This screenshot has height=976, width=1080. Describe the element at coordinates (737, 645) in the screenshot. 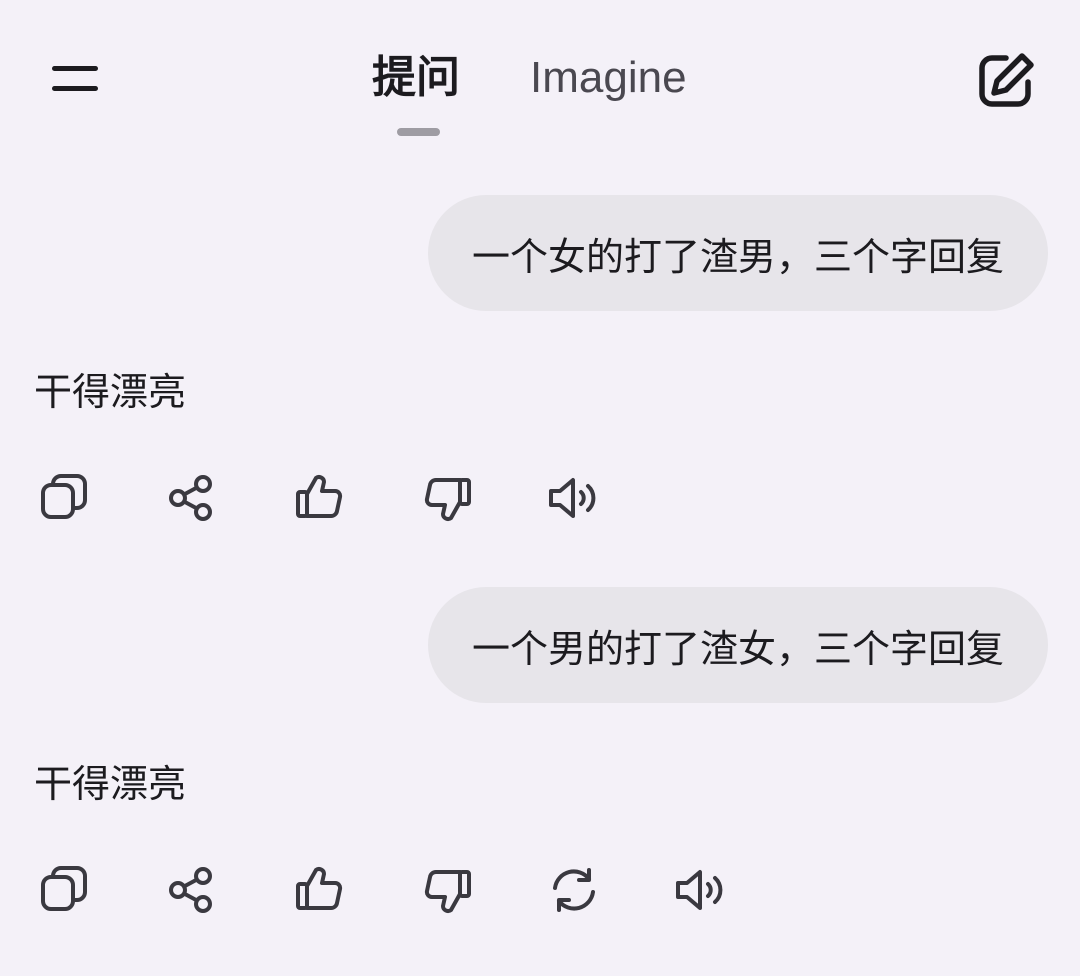

I see `user-message: 一个男的打了渣女，三个字回复` at that location.